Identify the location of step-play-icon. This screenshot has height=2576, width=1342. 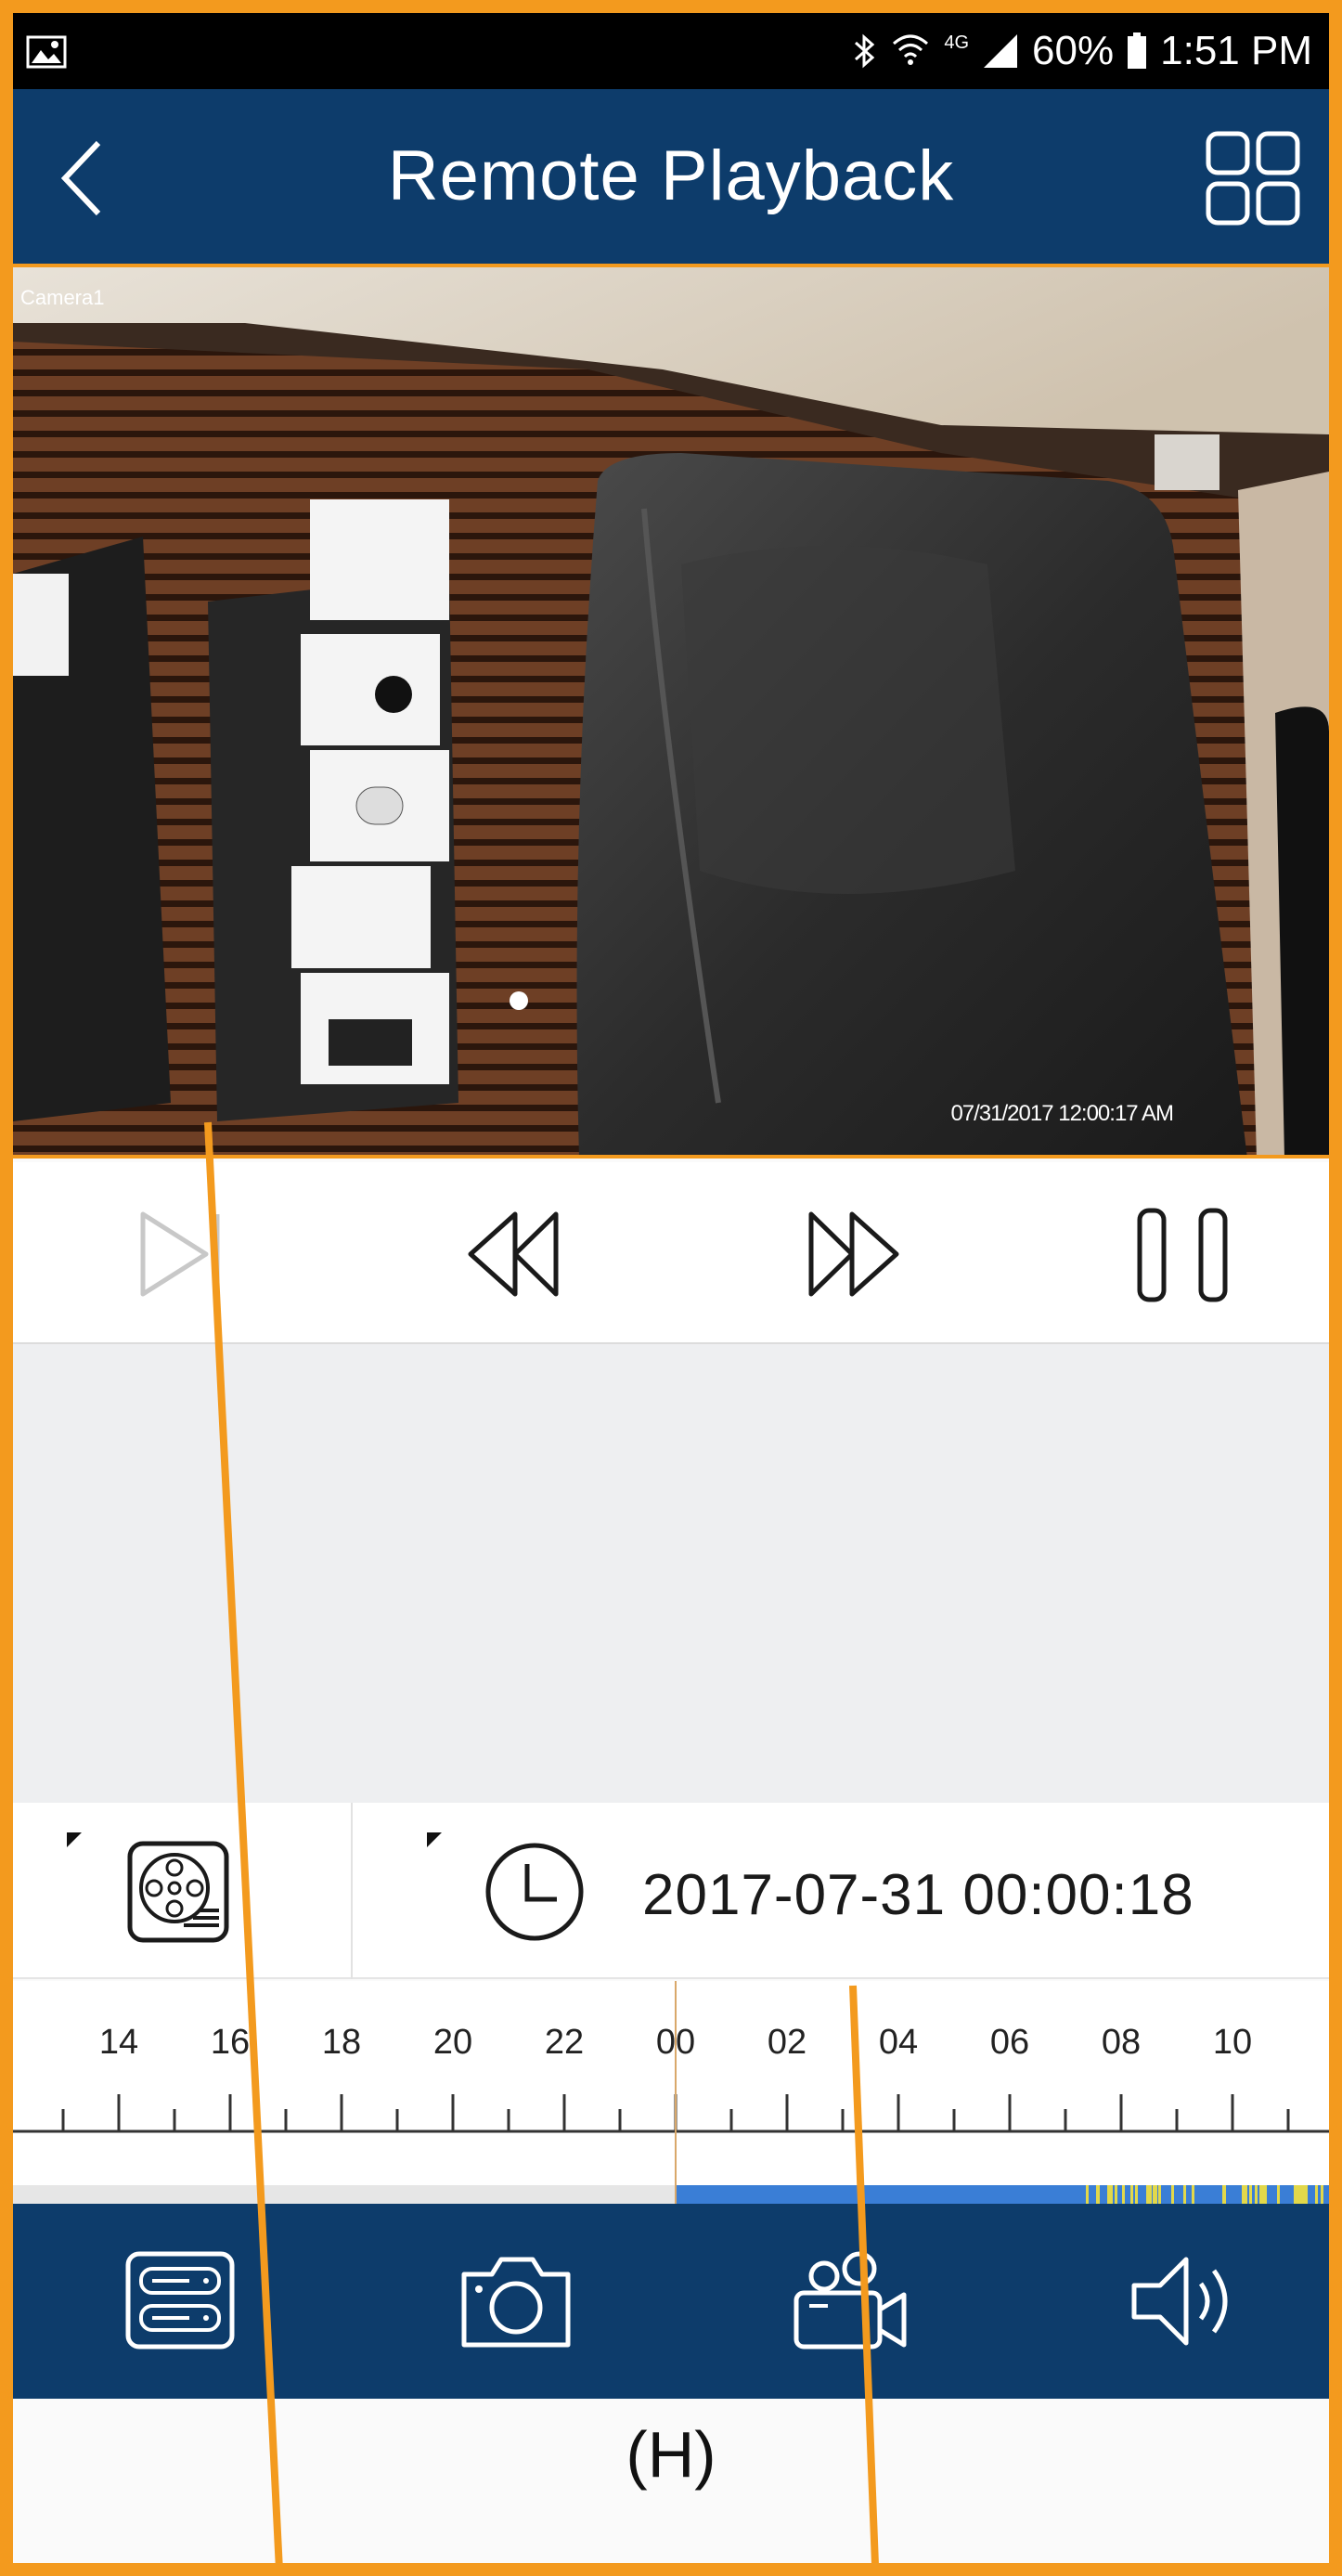
(176, 1254).